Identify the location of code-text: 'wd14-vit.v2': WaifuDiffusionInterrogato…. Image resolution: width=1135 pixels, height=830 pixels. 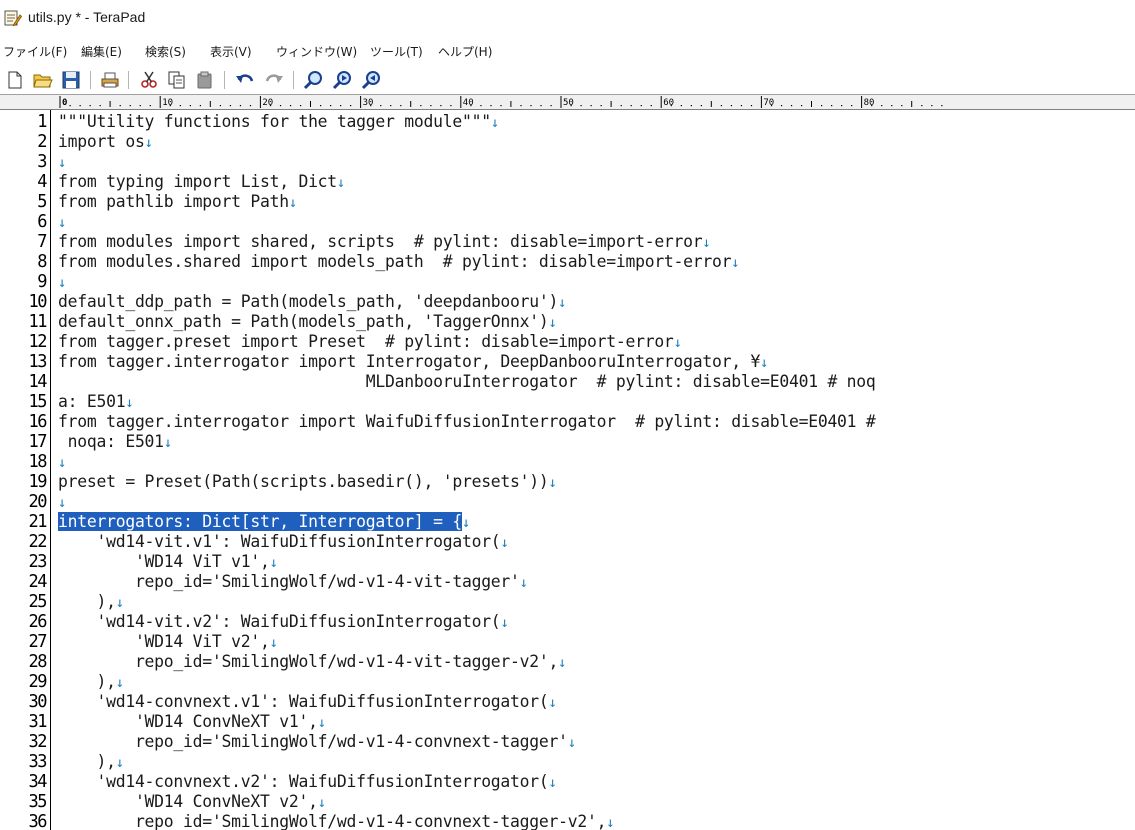
(283, 622).